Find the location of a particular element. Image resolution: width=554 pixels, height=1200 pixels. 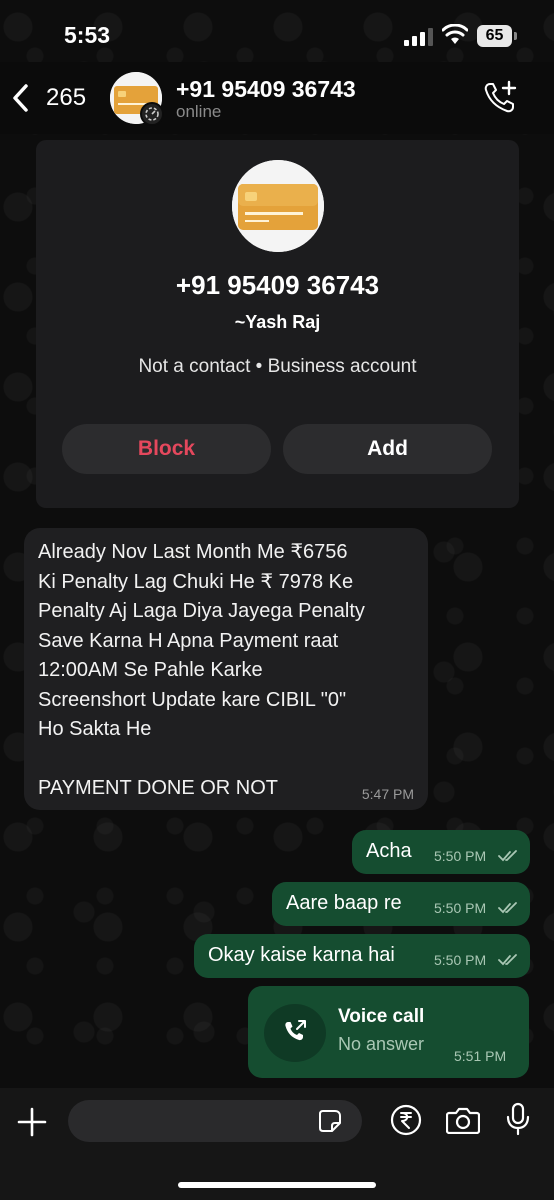

card-account-info: Not a contact • Business account is located at coordinates (277, 366).